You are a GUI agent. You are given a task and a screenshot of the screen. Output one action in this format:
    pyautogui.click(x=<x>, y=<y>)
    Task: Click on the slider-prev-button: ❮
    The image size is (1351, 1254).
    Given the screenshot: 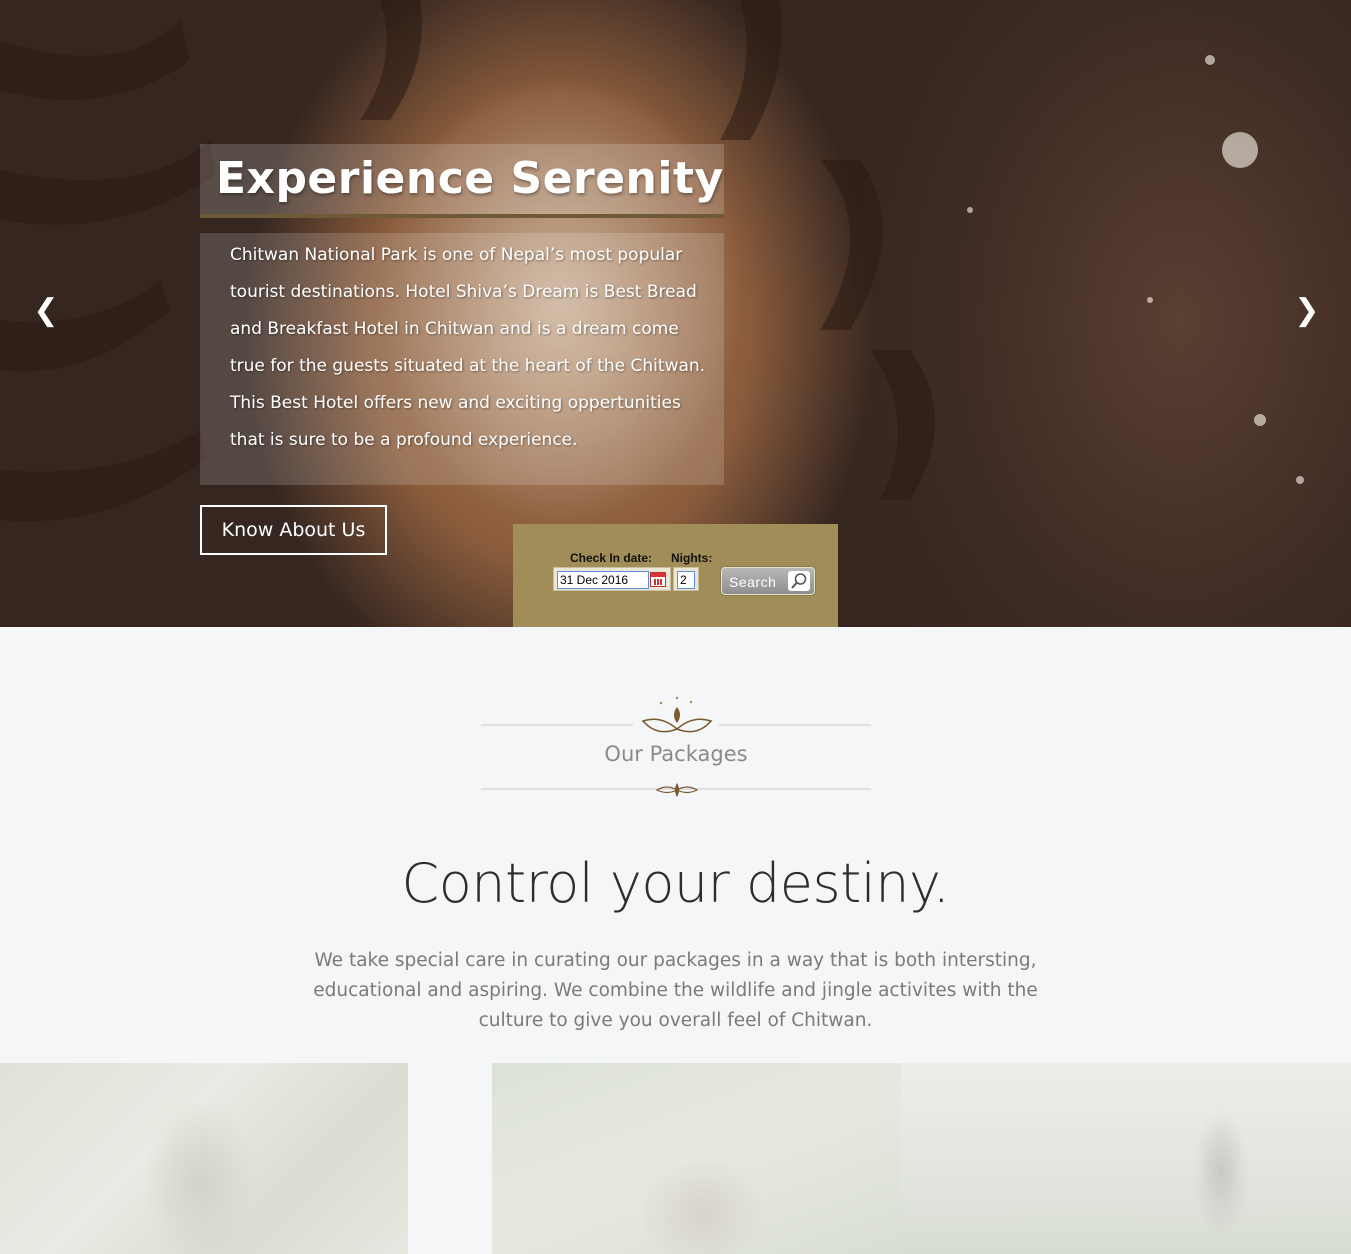 What is the action you would take?
    pyautogui.click(x=46, y=311)
    